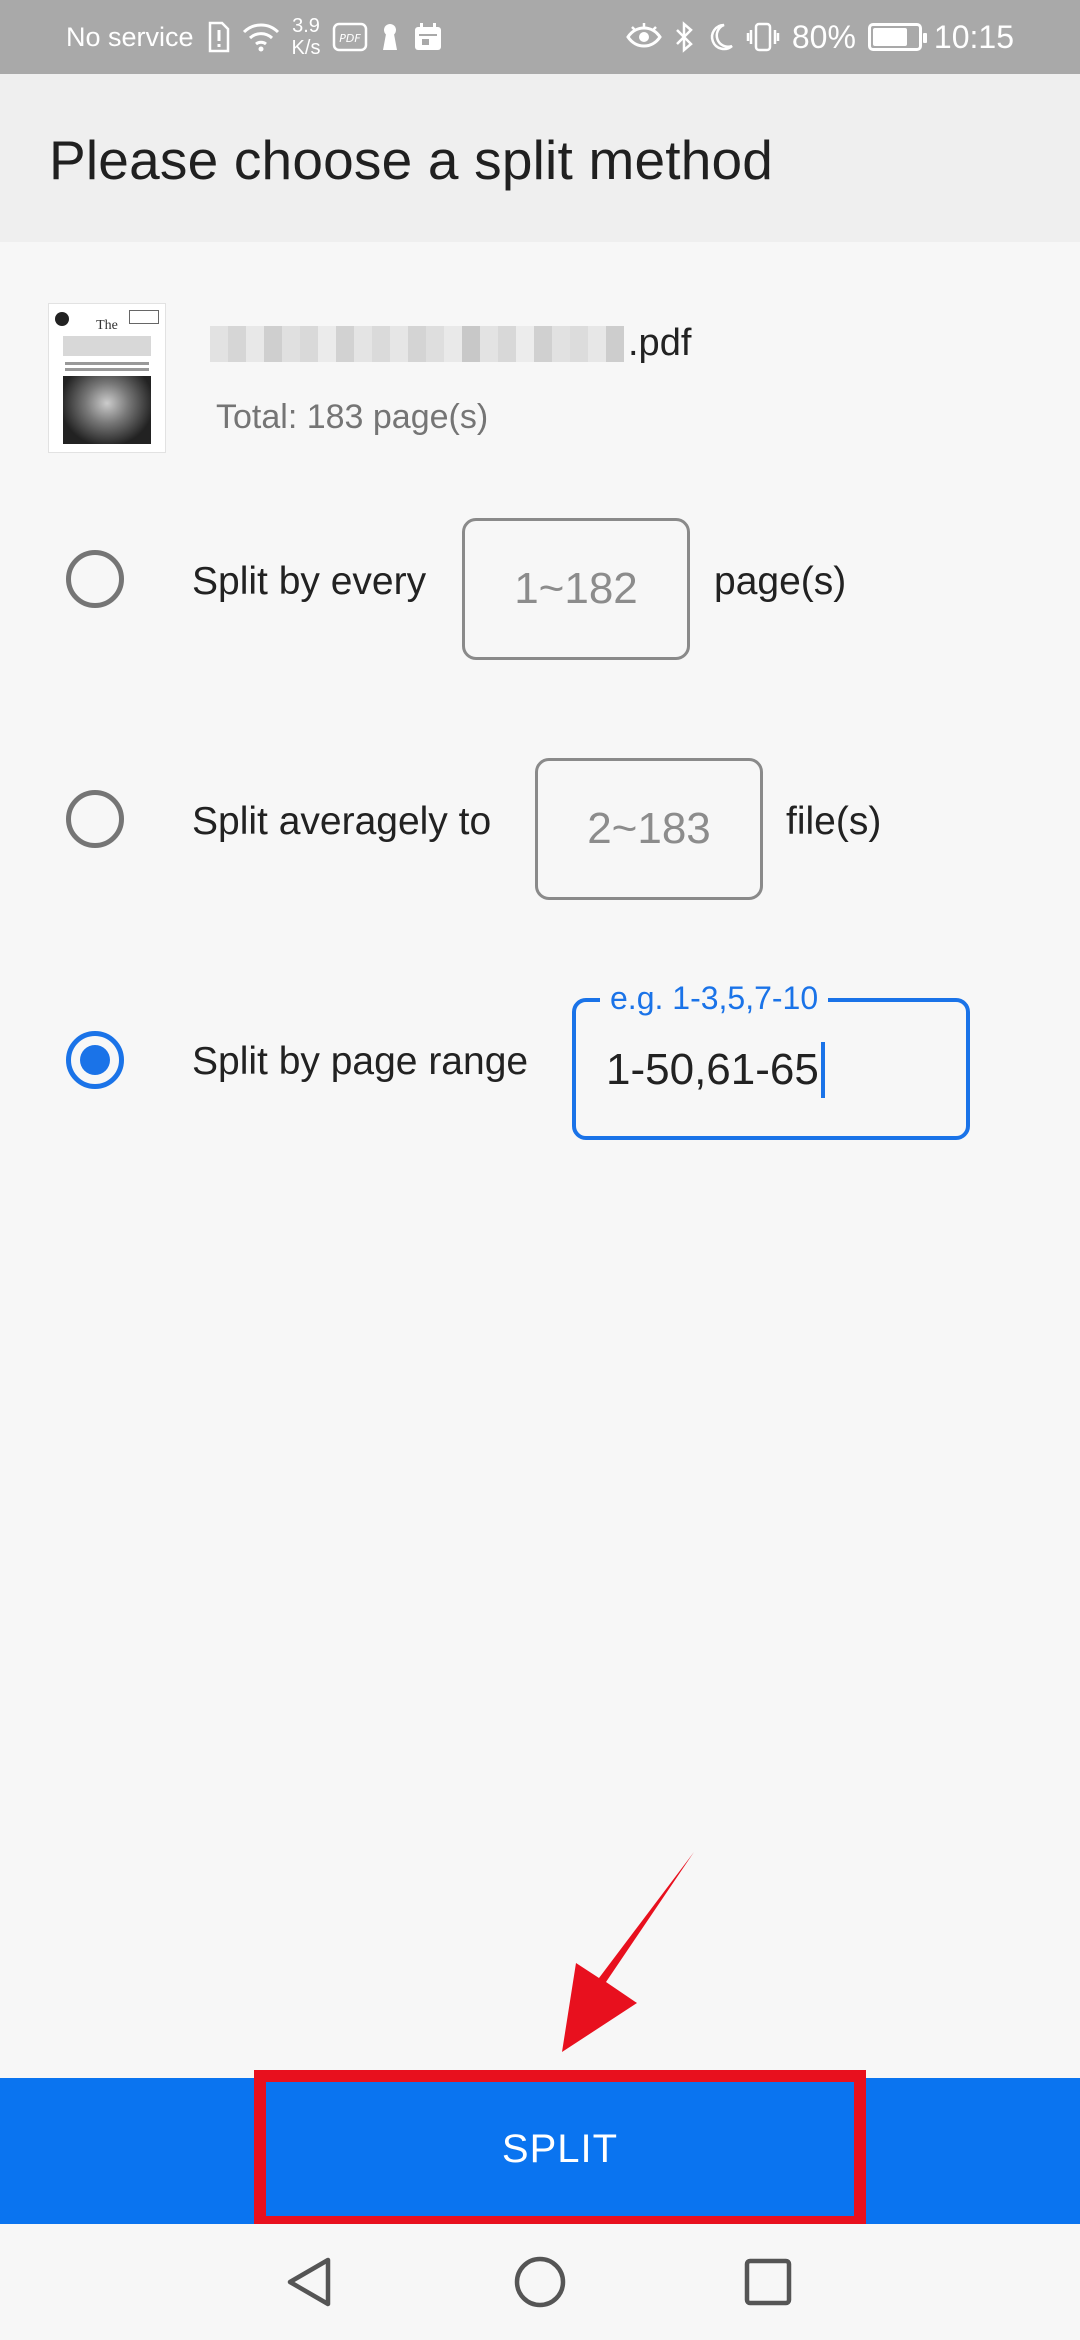 The height and width of the screenshot is (2340, 1080). I want to click on radio-split-averagely, so click(95, 819).